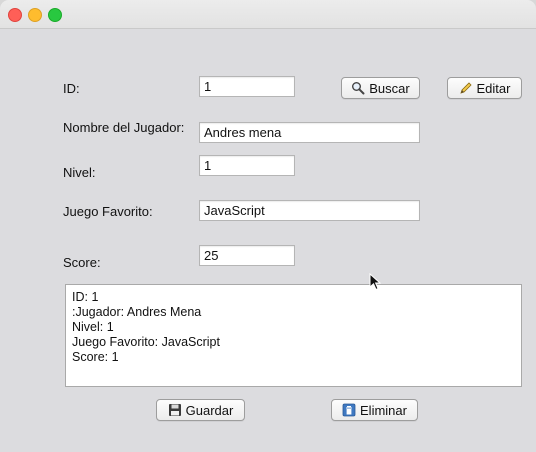 The height and width of the screenshot is (452, 536). I want to click on pencil-icon, so click(466, 88).